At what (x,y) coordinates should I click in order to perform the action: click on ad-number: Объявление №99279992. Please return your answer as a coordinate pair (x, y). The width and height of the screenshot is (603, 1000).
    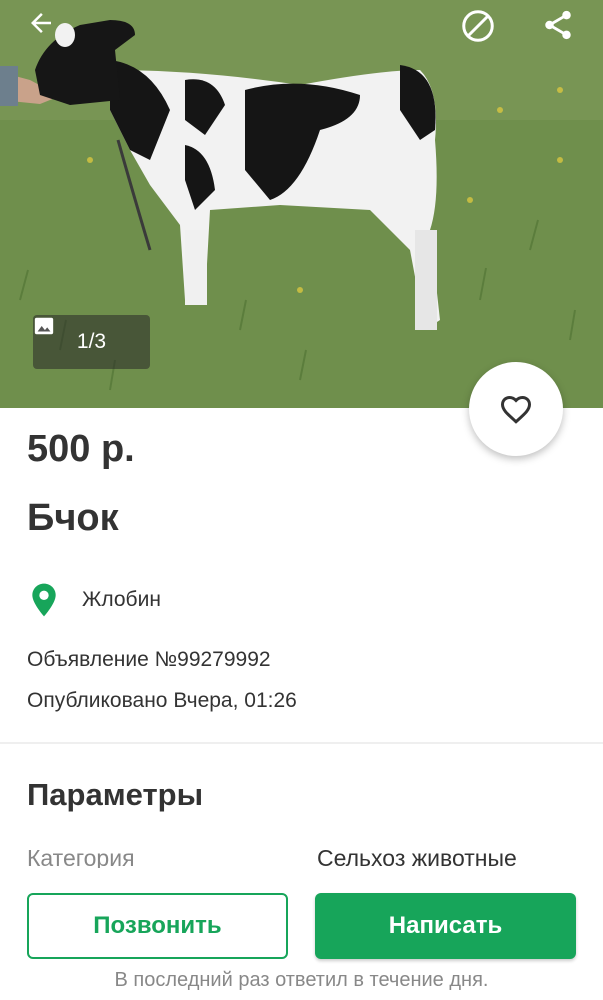
    Looking at the image, I should click on (149, 659).